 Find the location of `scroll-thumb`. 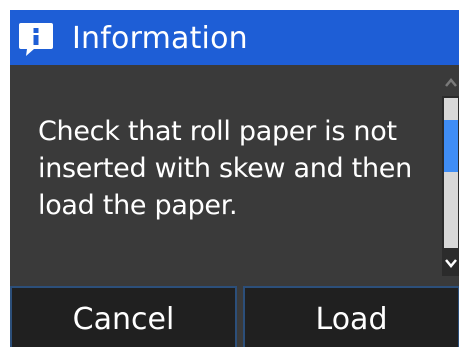

scroll-thumb is located at coordinates (451, 146).